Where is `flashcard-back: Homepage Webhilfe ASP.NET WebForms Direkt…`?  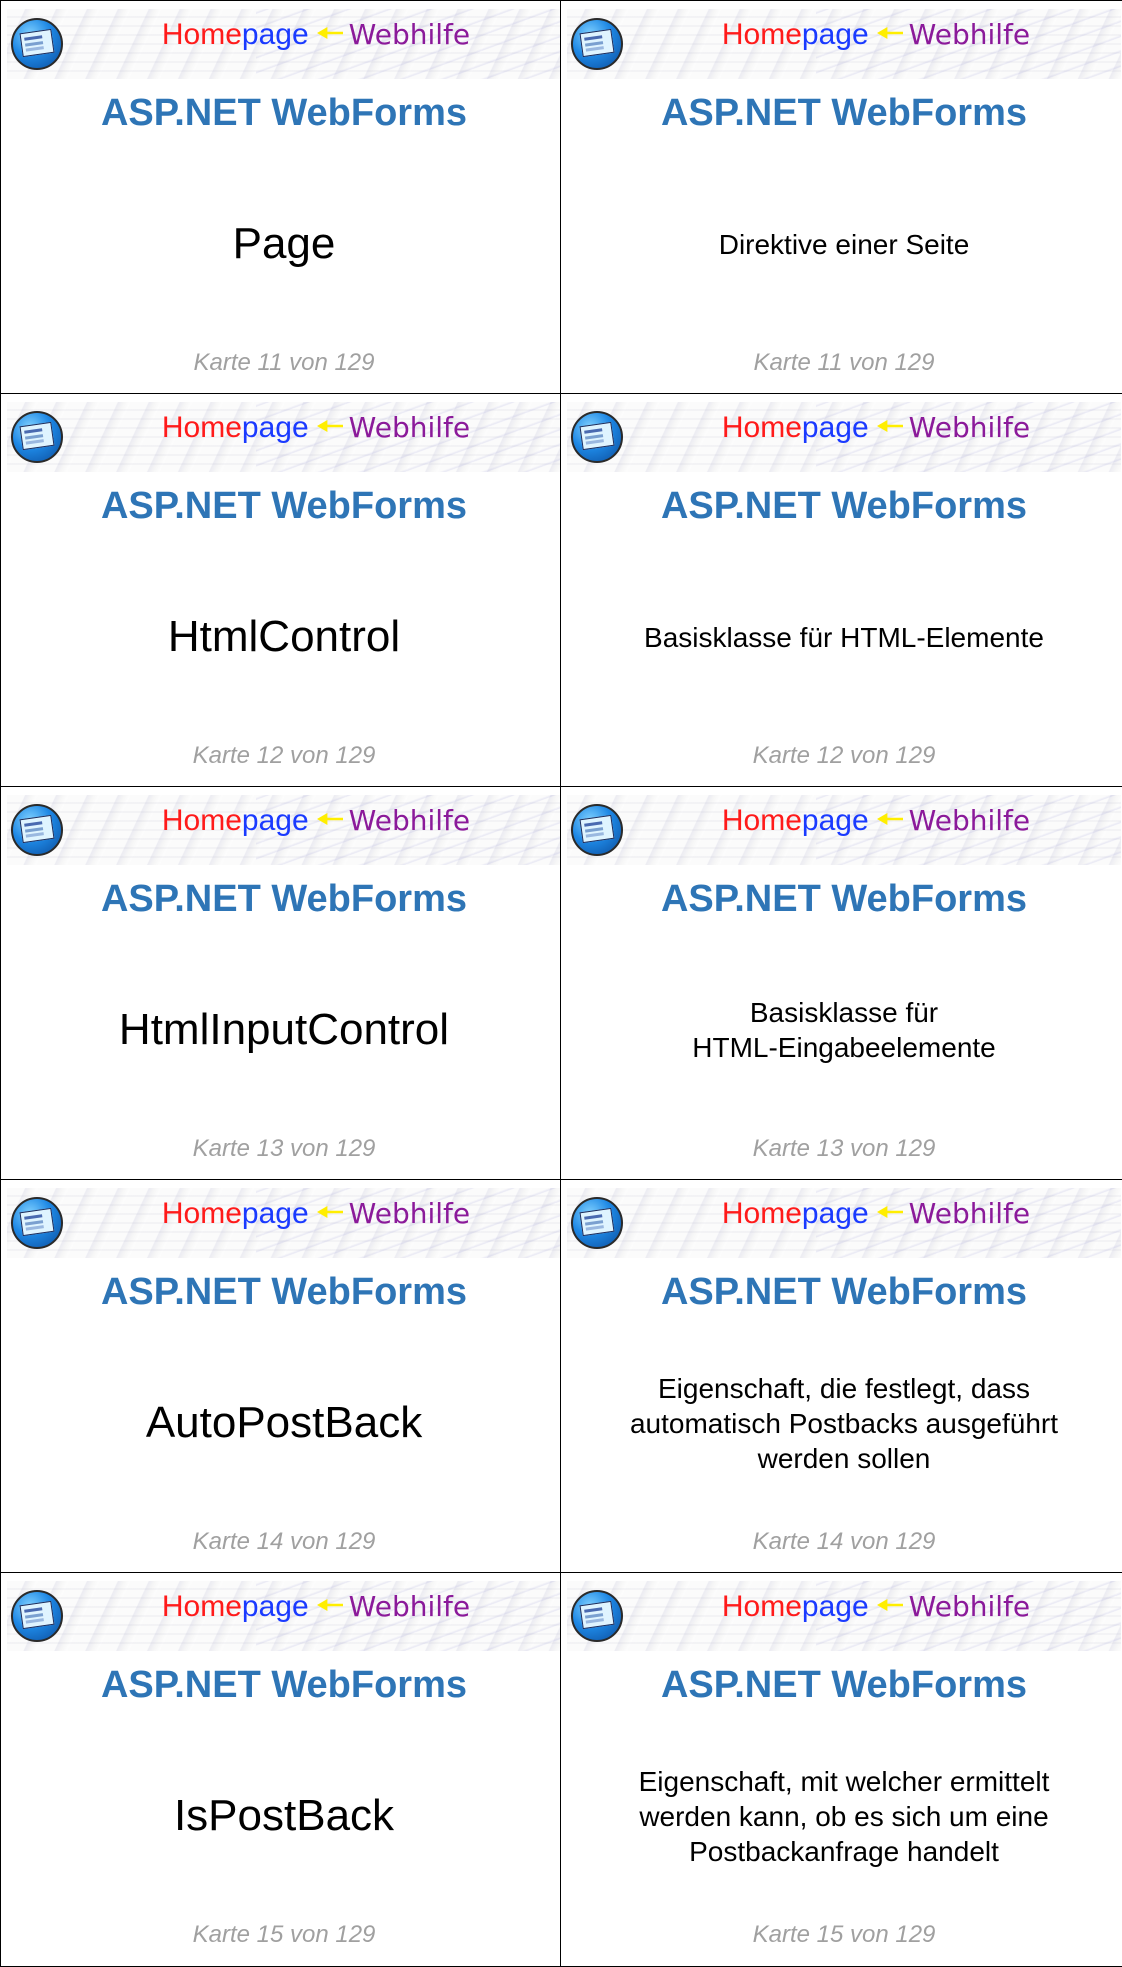
flashcard-back: Homepage Webhilfe ASP.NET WebForms Direkt… is located at coordinates (841, 197).